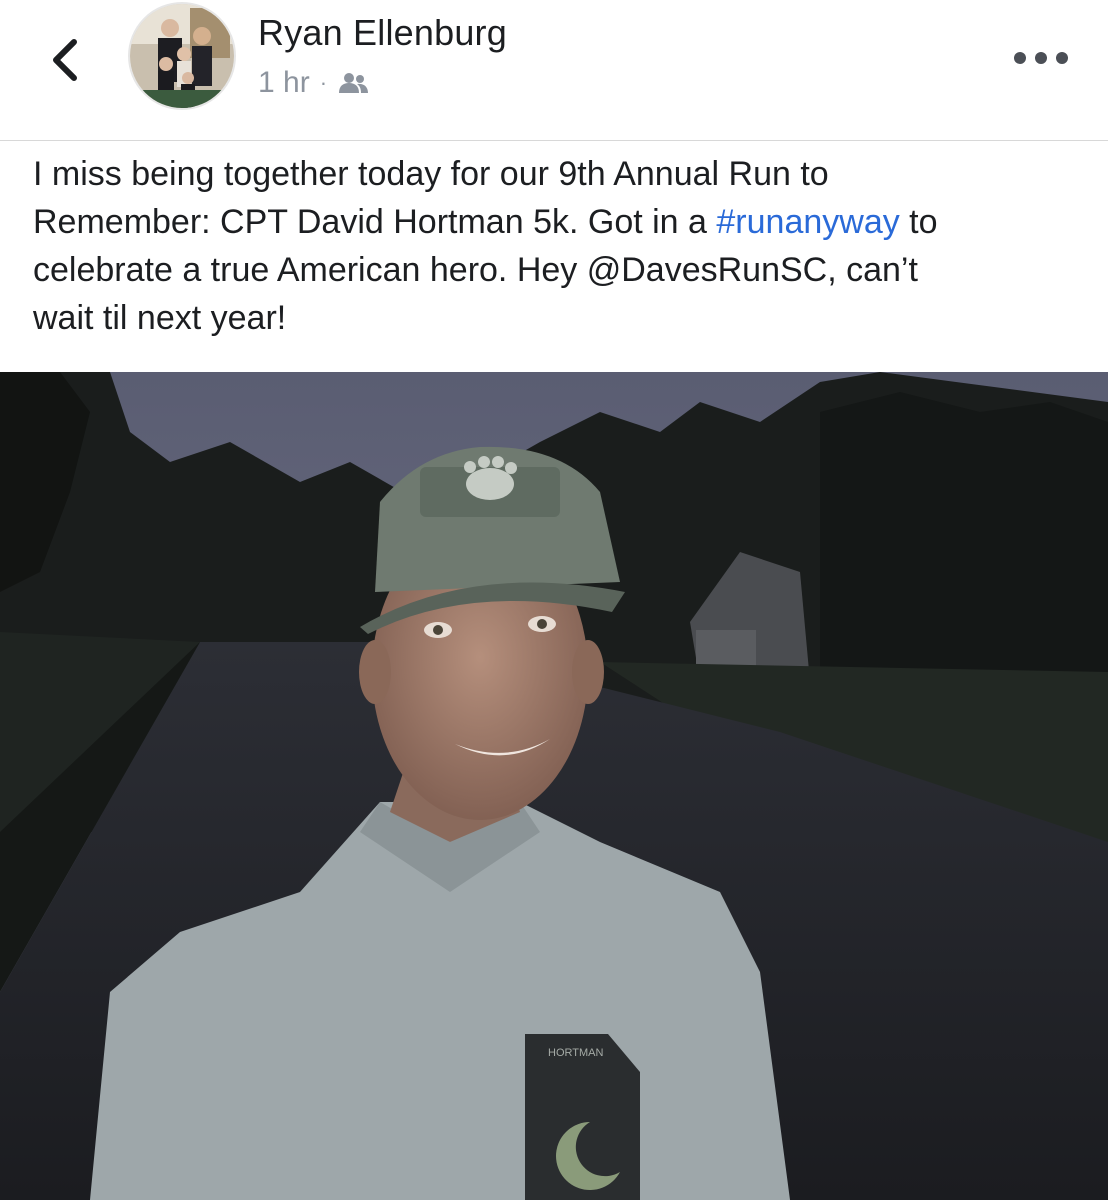 This screenshot has width=1108, height=1200. What do you see at coordinates (807, 222) in the screenshot?
I see `hashtag-link: #runanyway` at bounding box center [807, 222].